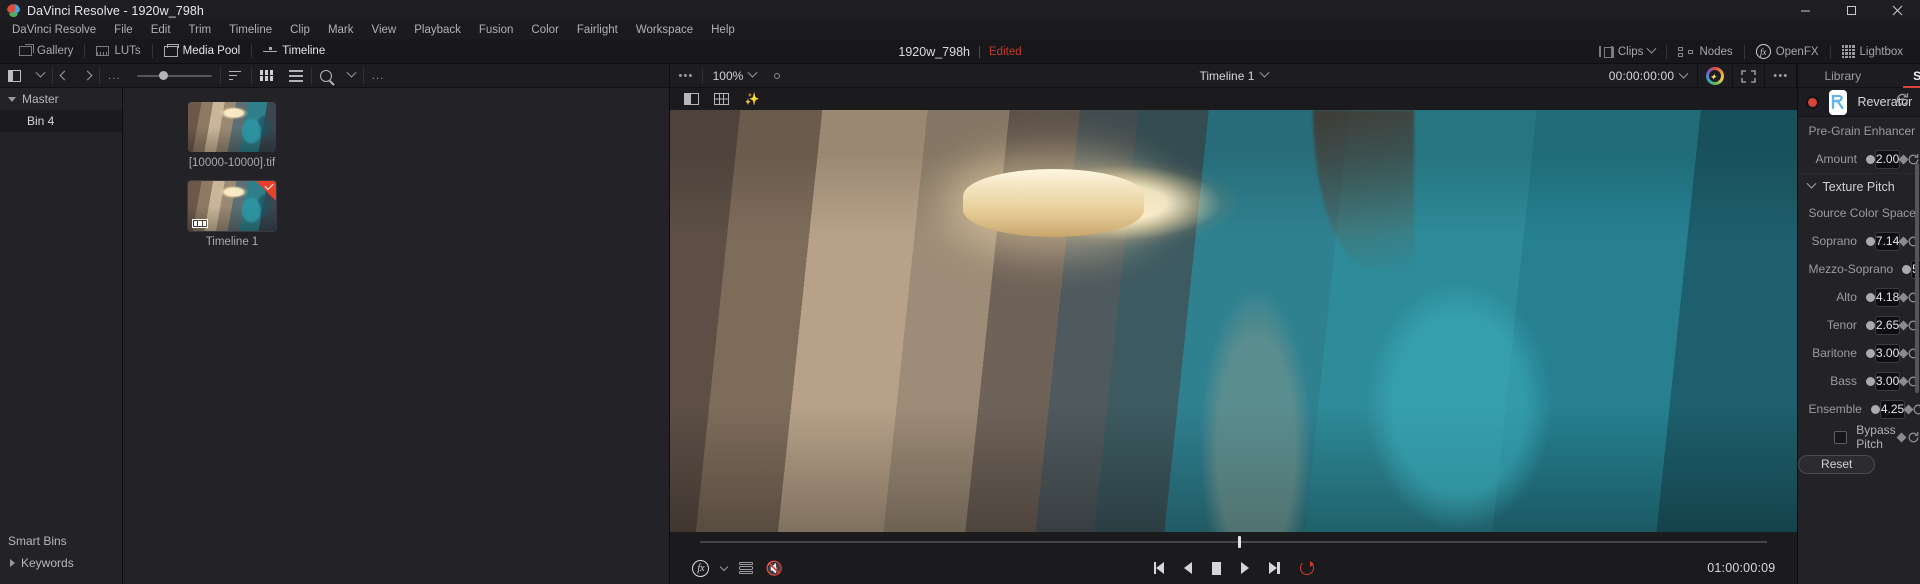  Describe the element at coordinates (701, 568) in the screenshot. I see `fx-icon: fx` at that location.